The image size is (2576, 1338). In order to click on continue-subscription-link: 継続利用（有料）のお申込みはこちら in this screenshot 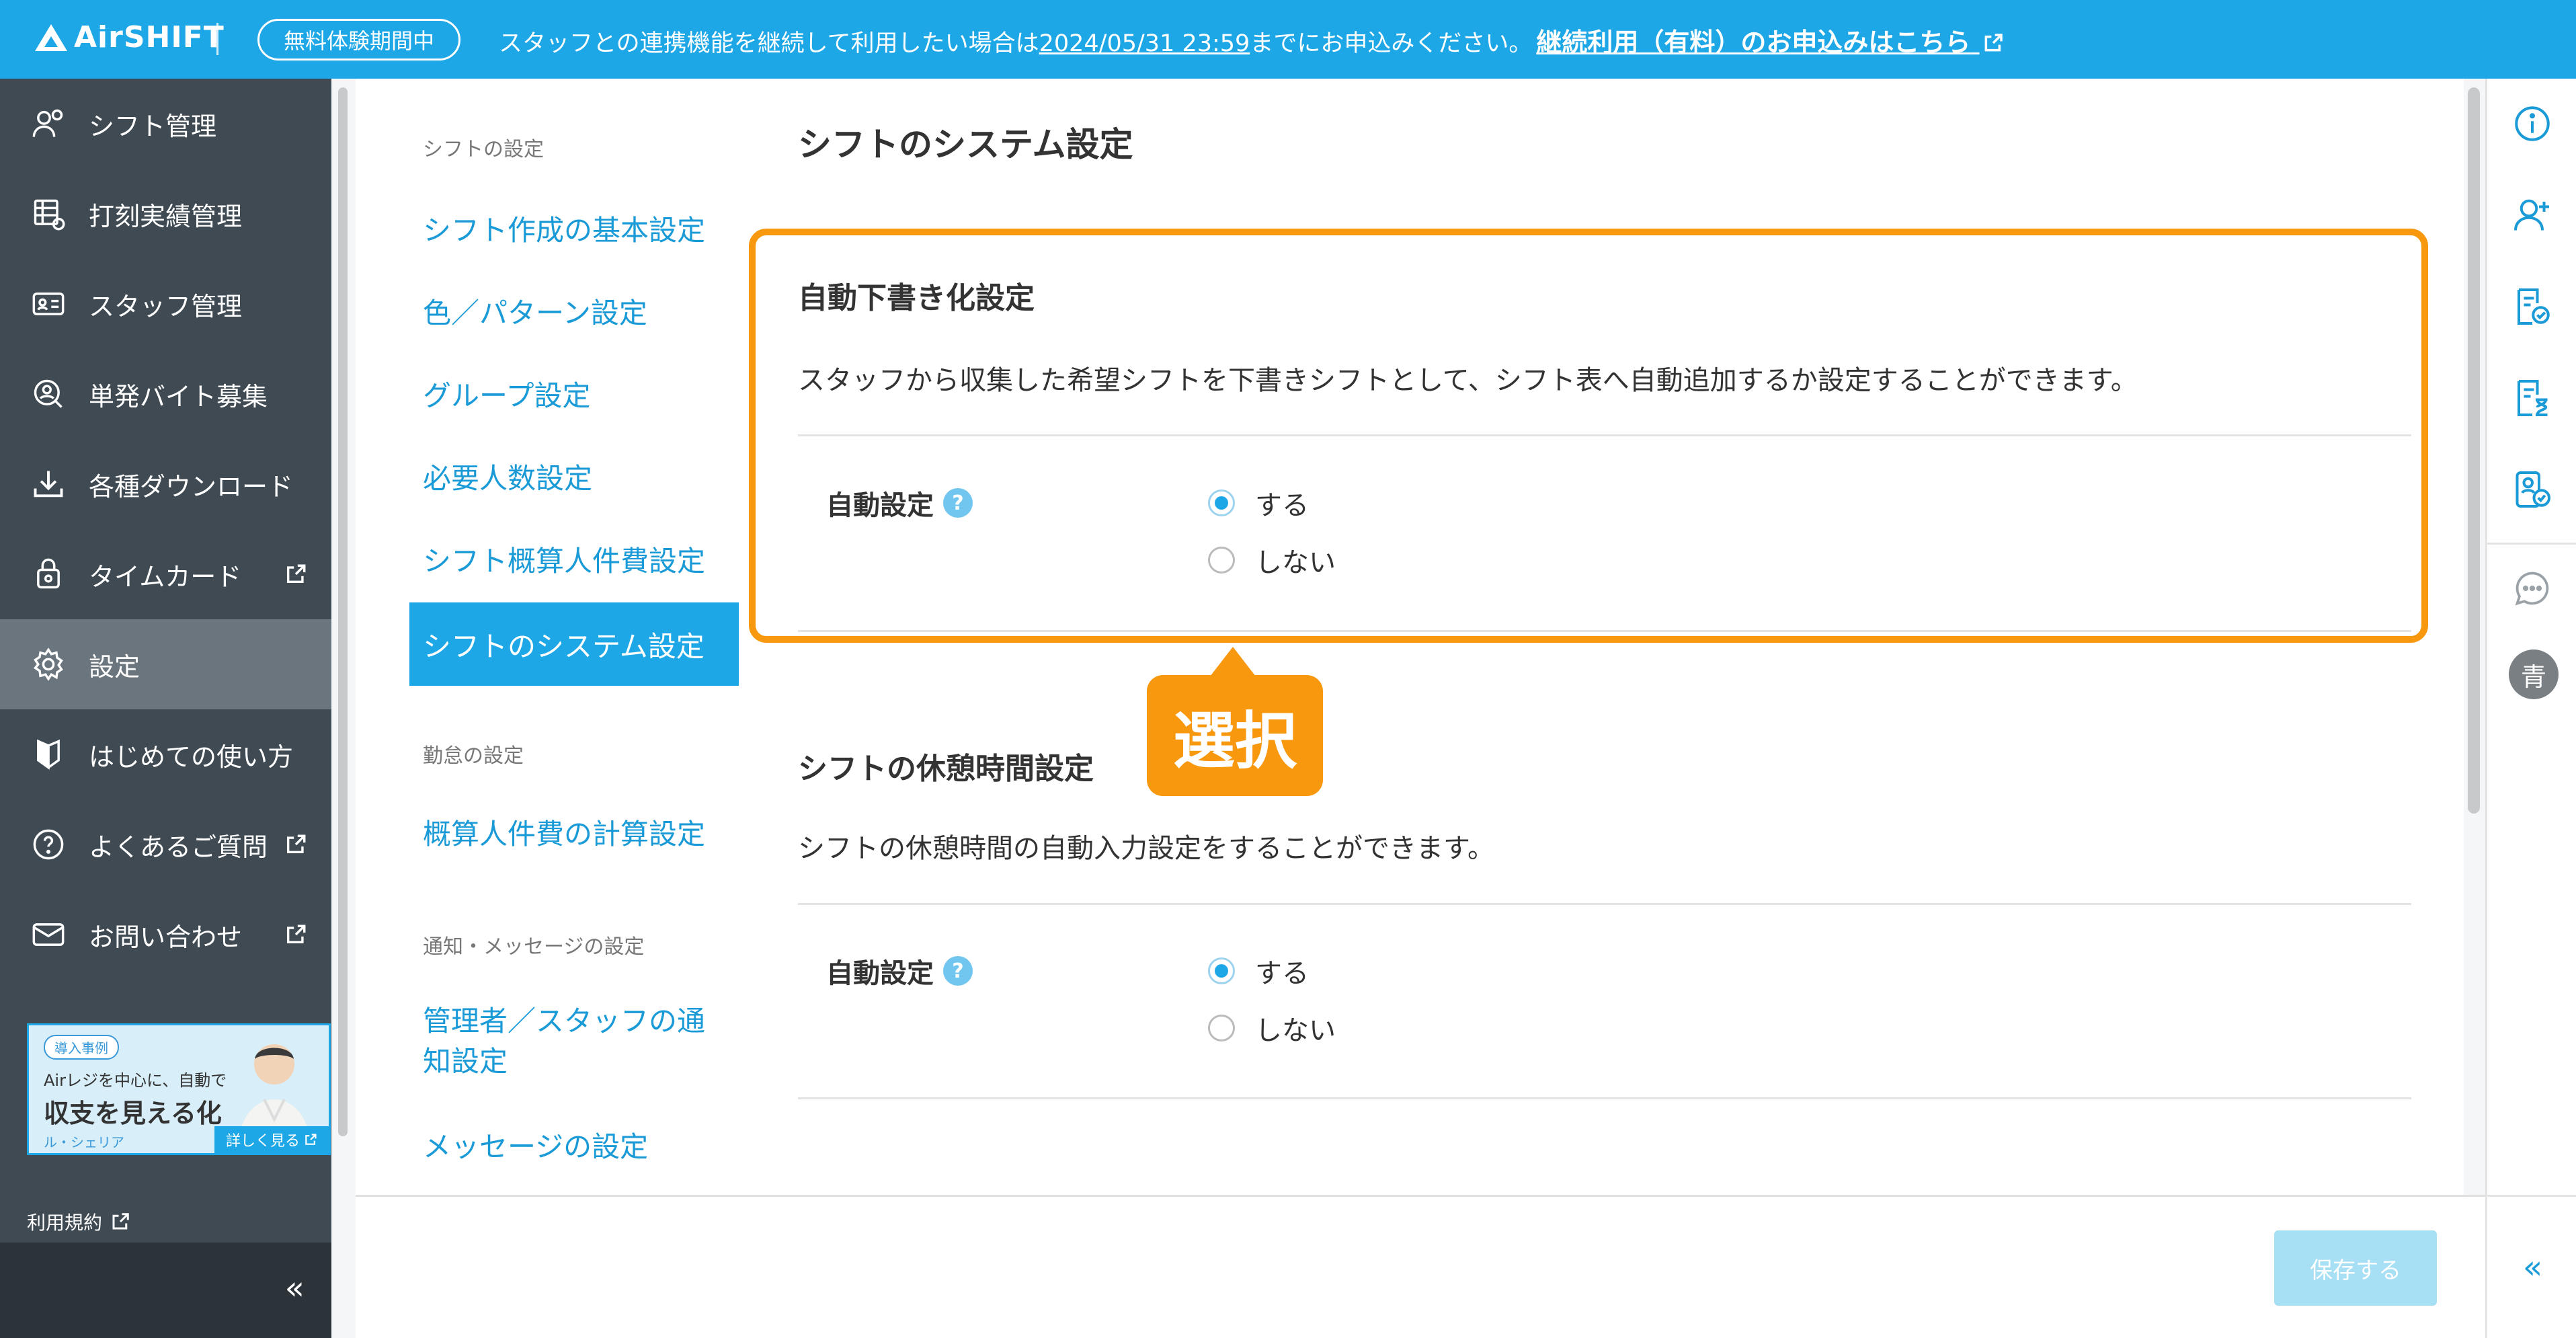, I will do `click(1769, 40)`.